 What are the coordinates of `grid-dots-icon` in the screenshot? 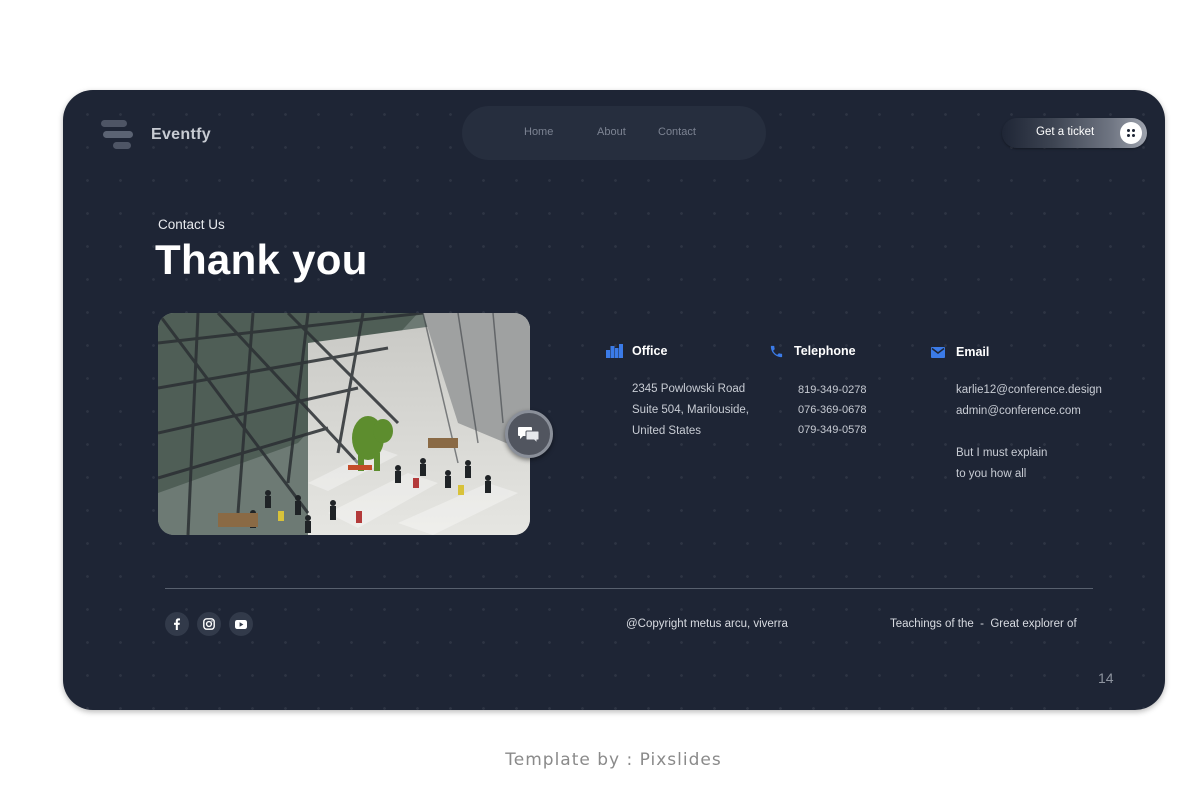 It's located at (1131, 133).